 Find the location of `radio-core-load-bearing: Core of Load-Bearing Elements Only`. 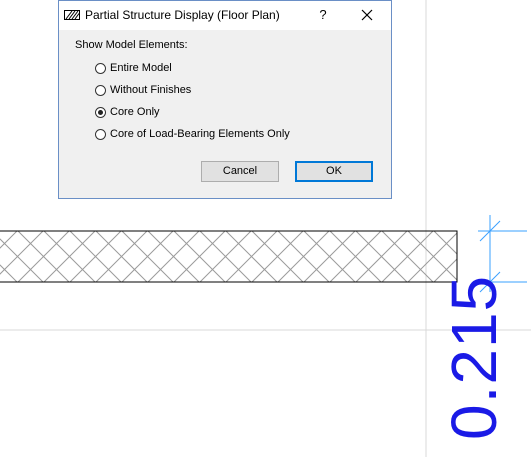

radio-core-load-bearing: Core of Load-Bearing Elements Only is located at coordinates (192, 134).